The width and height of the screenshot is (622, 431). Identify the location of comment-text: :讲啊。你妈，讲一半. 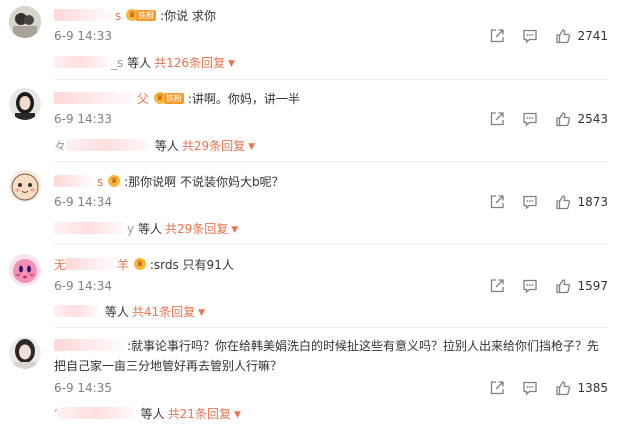
(243, 99).